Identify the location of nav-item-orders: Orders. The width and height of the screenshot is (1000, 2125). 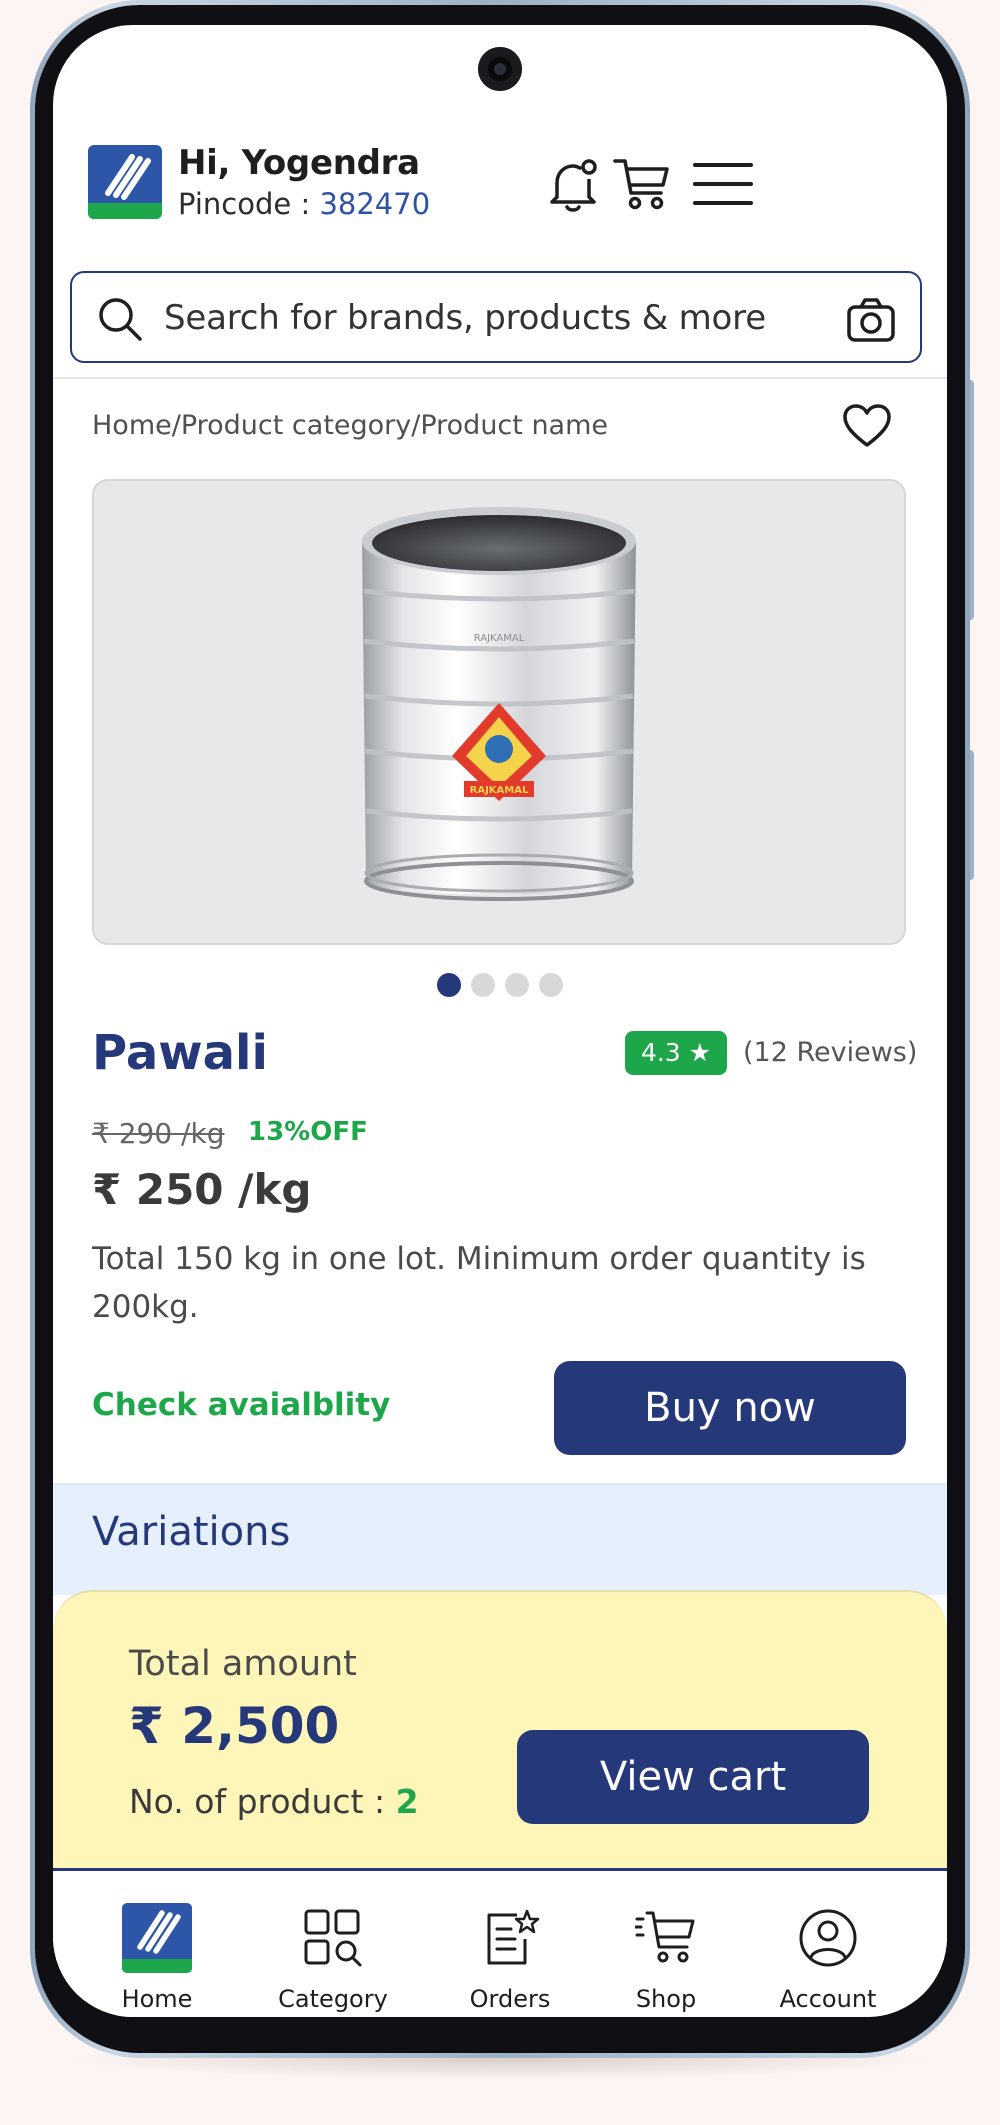
(510, 1957).